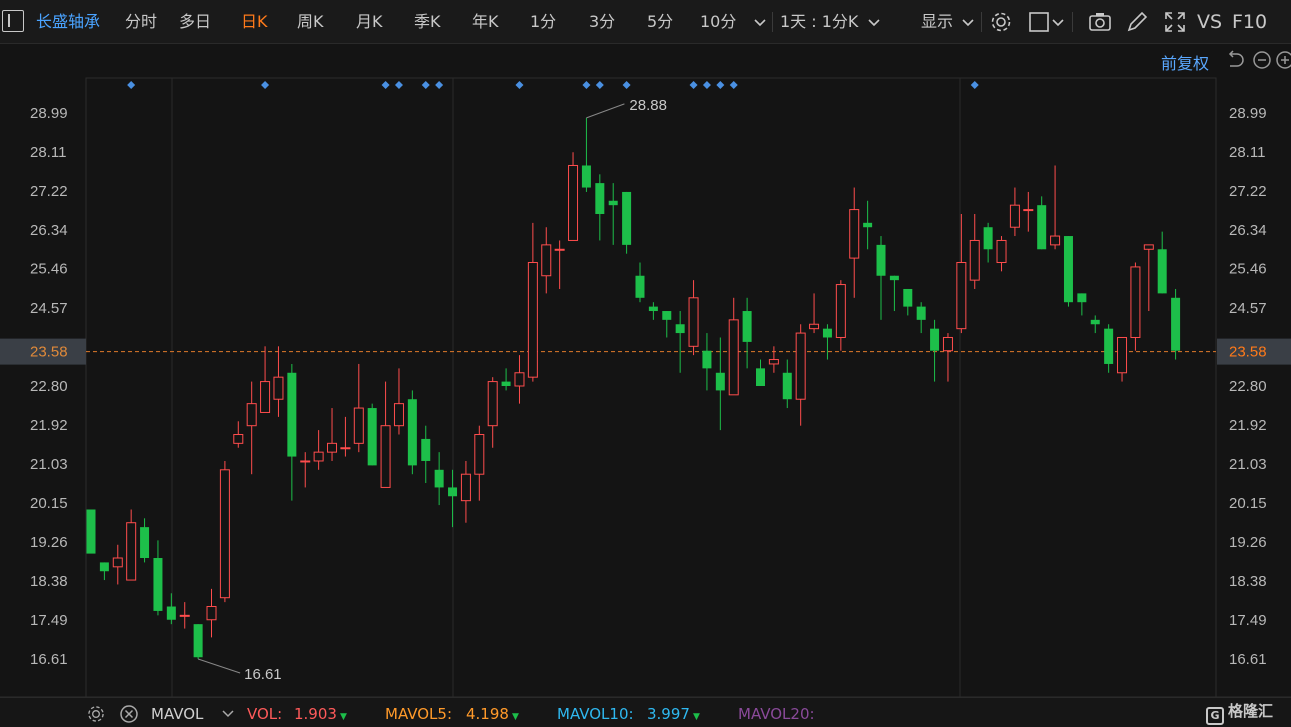  Describe the element at coordinates (141, 22) in the screenshot. I see `tab-intraday: 分时` at that location.